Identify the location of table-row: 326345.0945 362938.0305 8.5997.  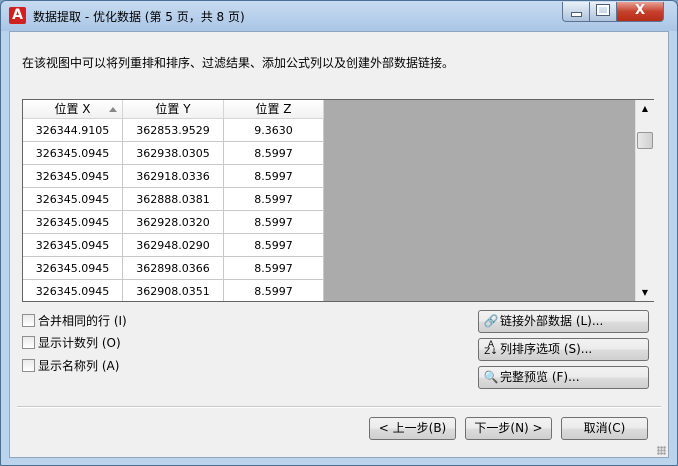
(173, 153).